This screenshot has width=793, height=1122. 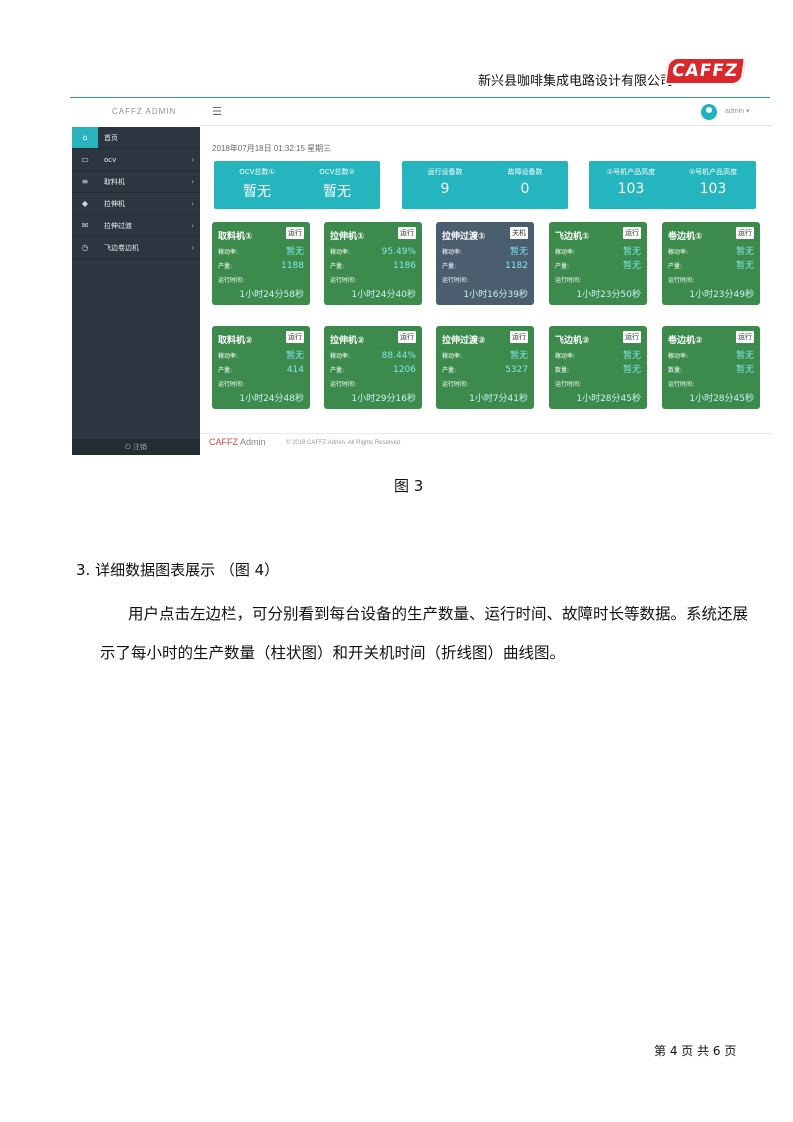 I want to click on figure-caption: 图 3, so click(x=409, y=486).